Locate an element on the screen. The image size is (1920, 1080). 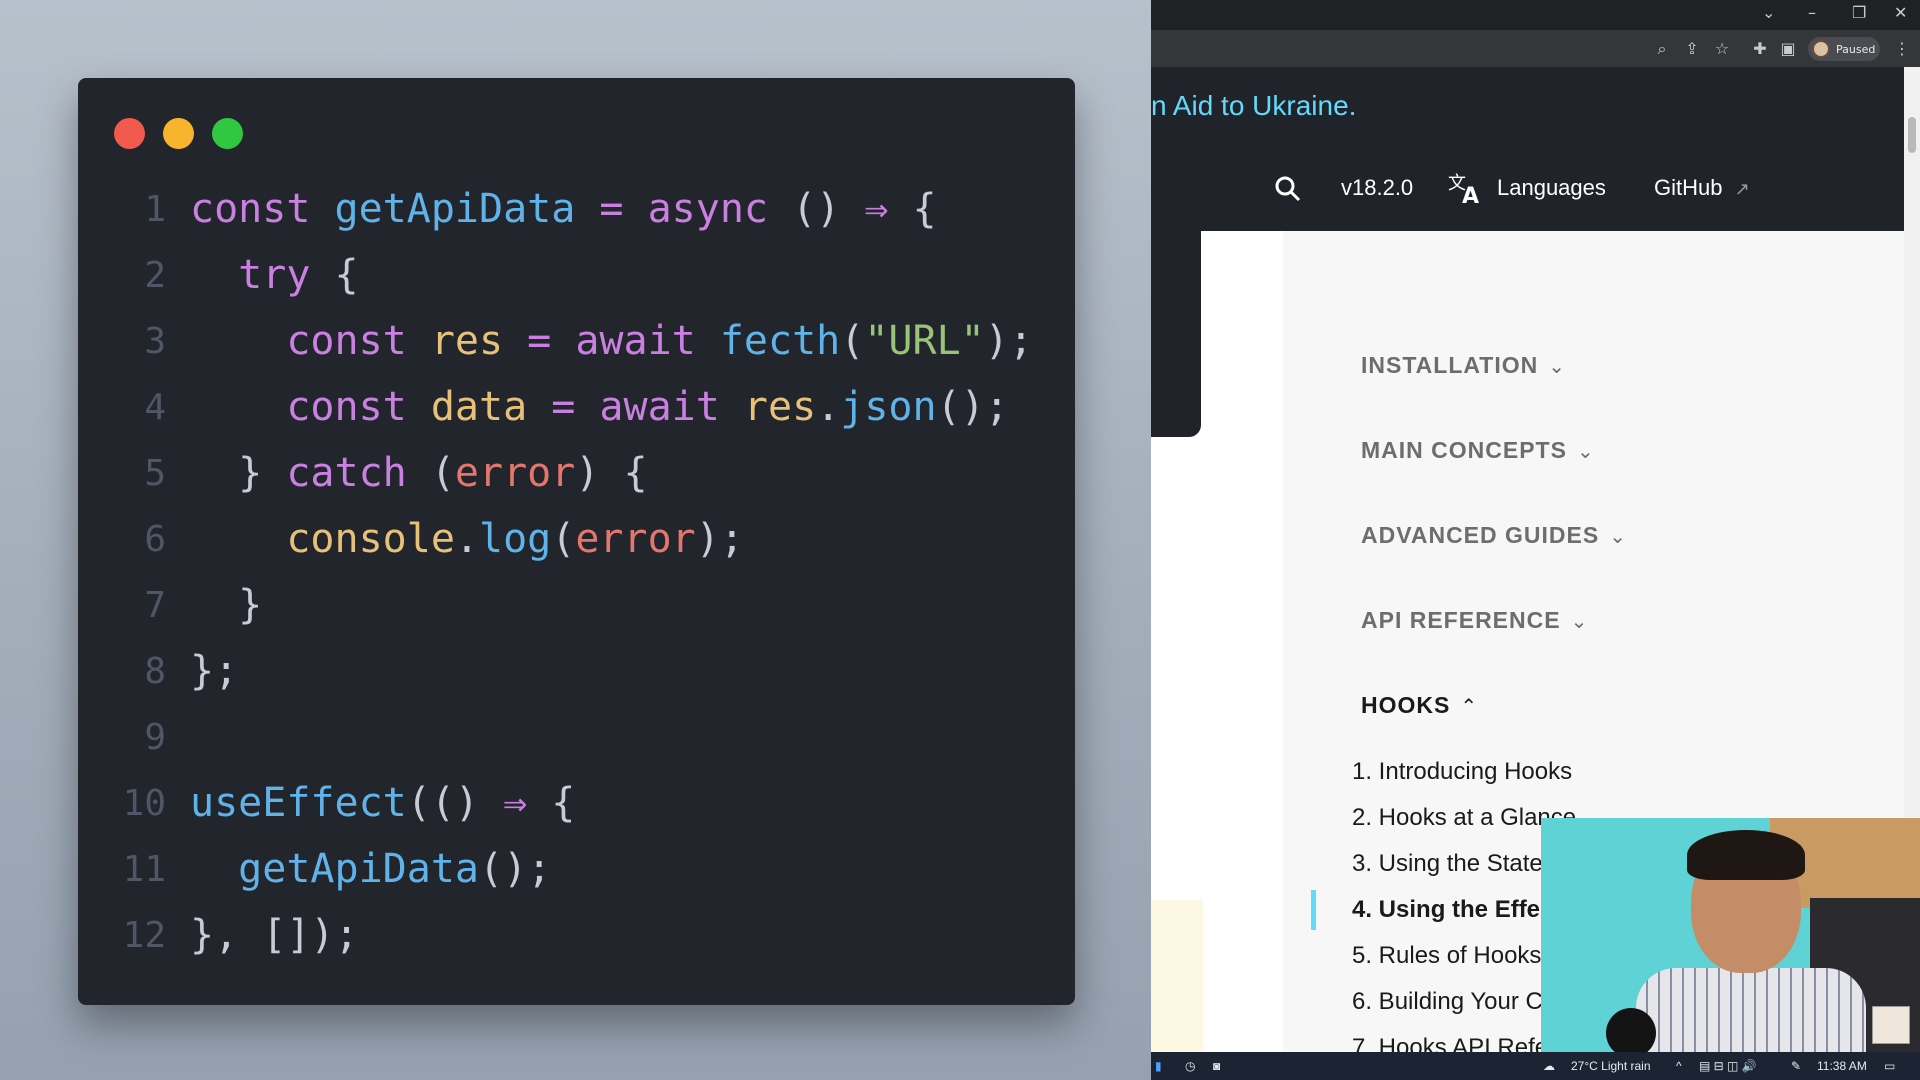
code-token: res is located at coordinates (467, 341).